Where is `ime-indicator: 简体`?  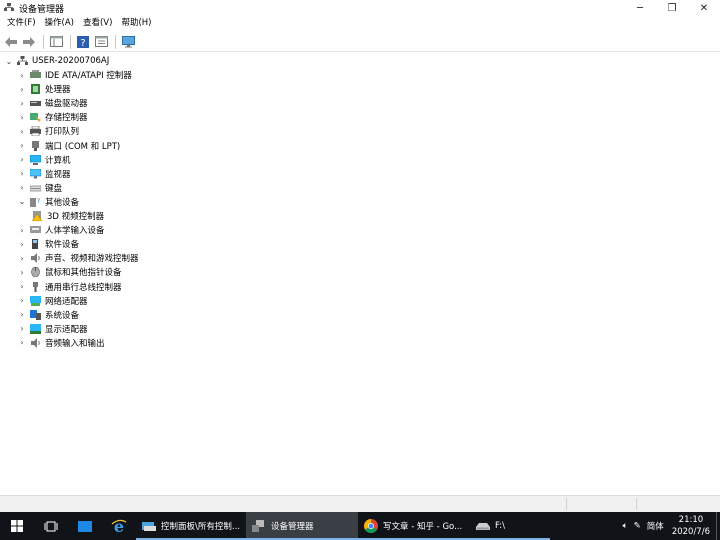 ime-indicator: 简体 is located at coordinates (655, 526).